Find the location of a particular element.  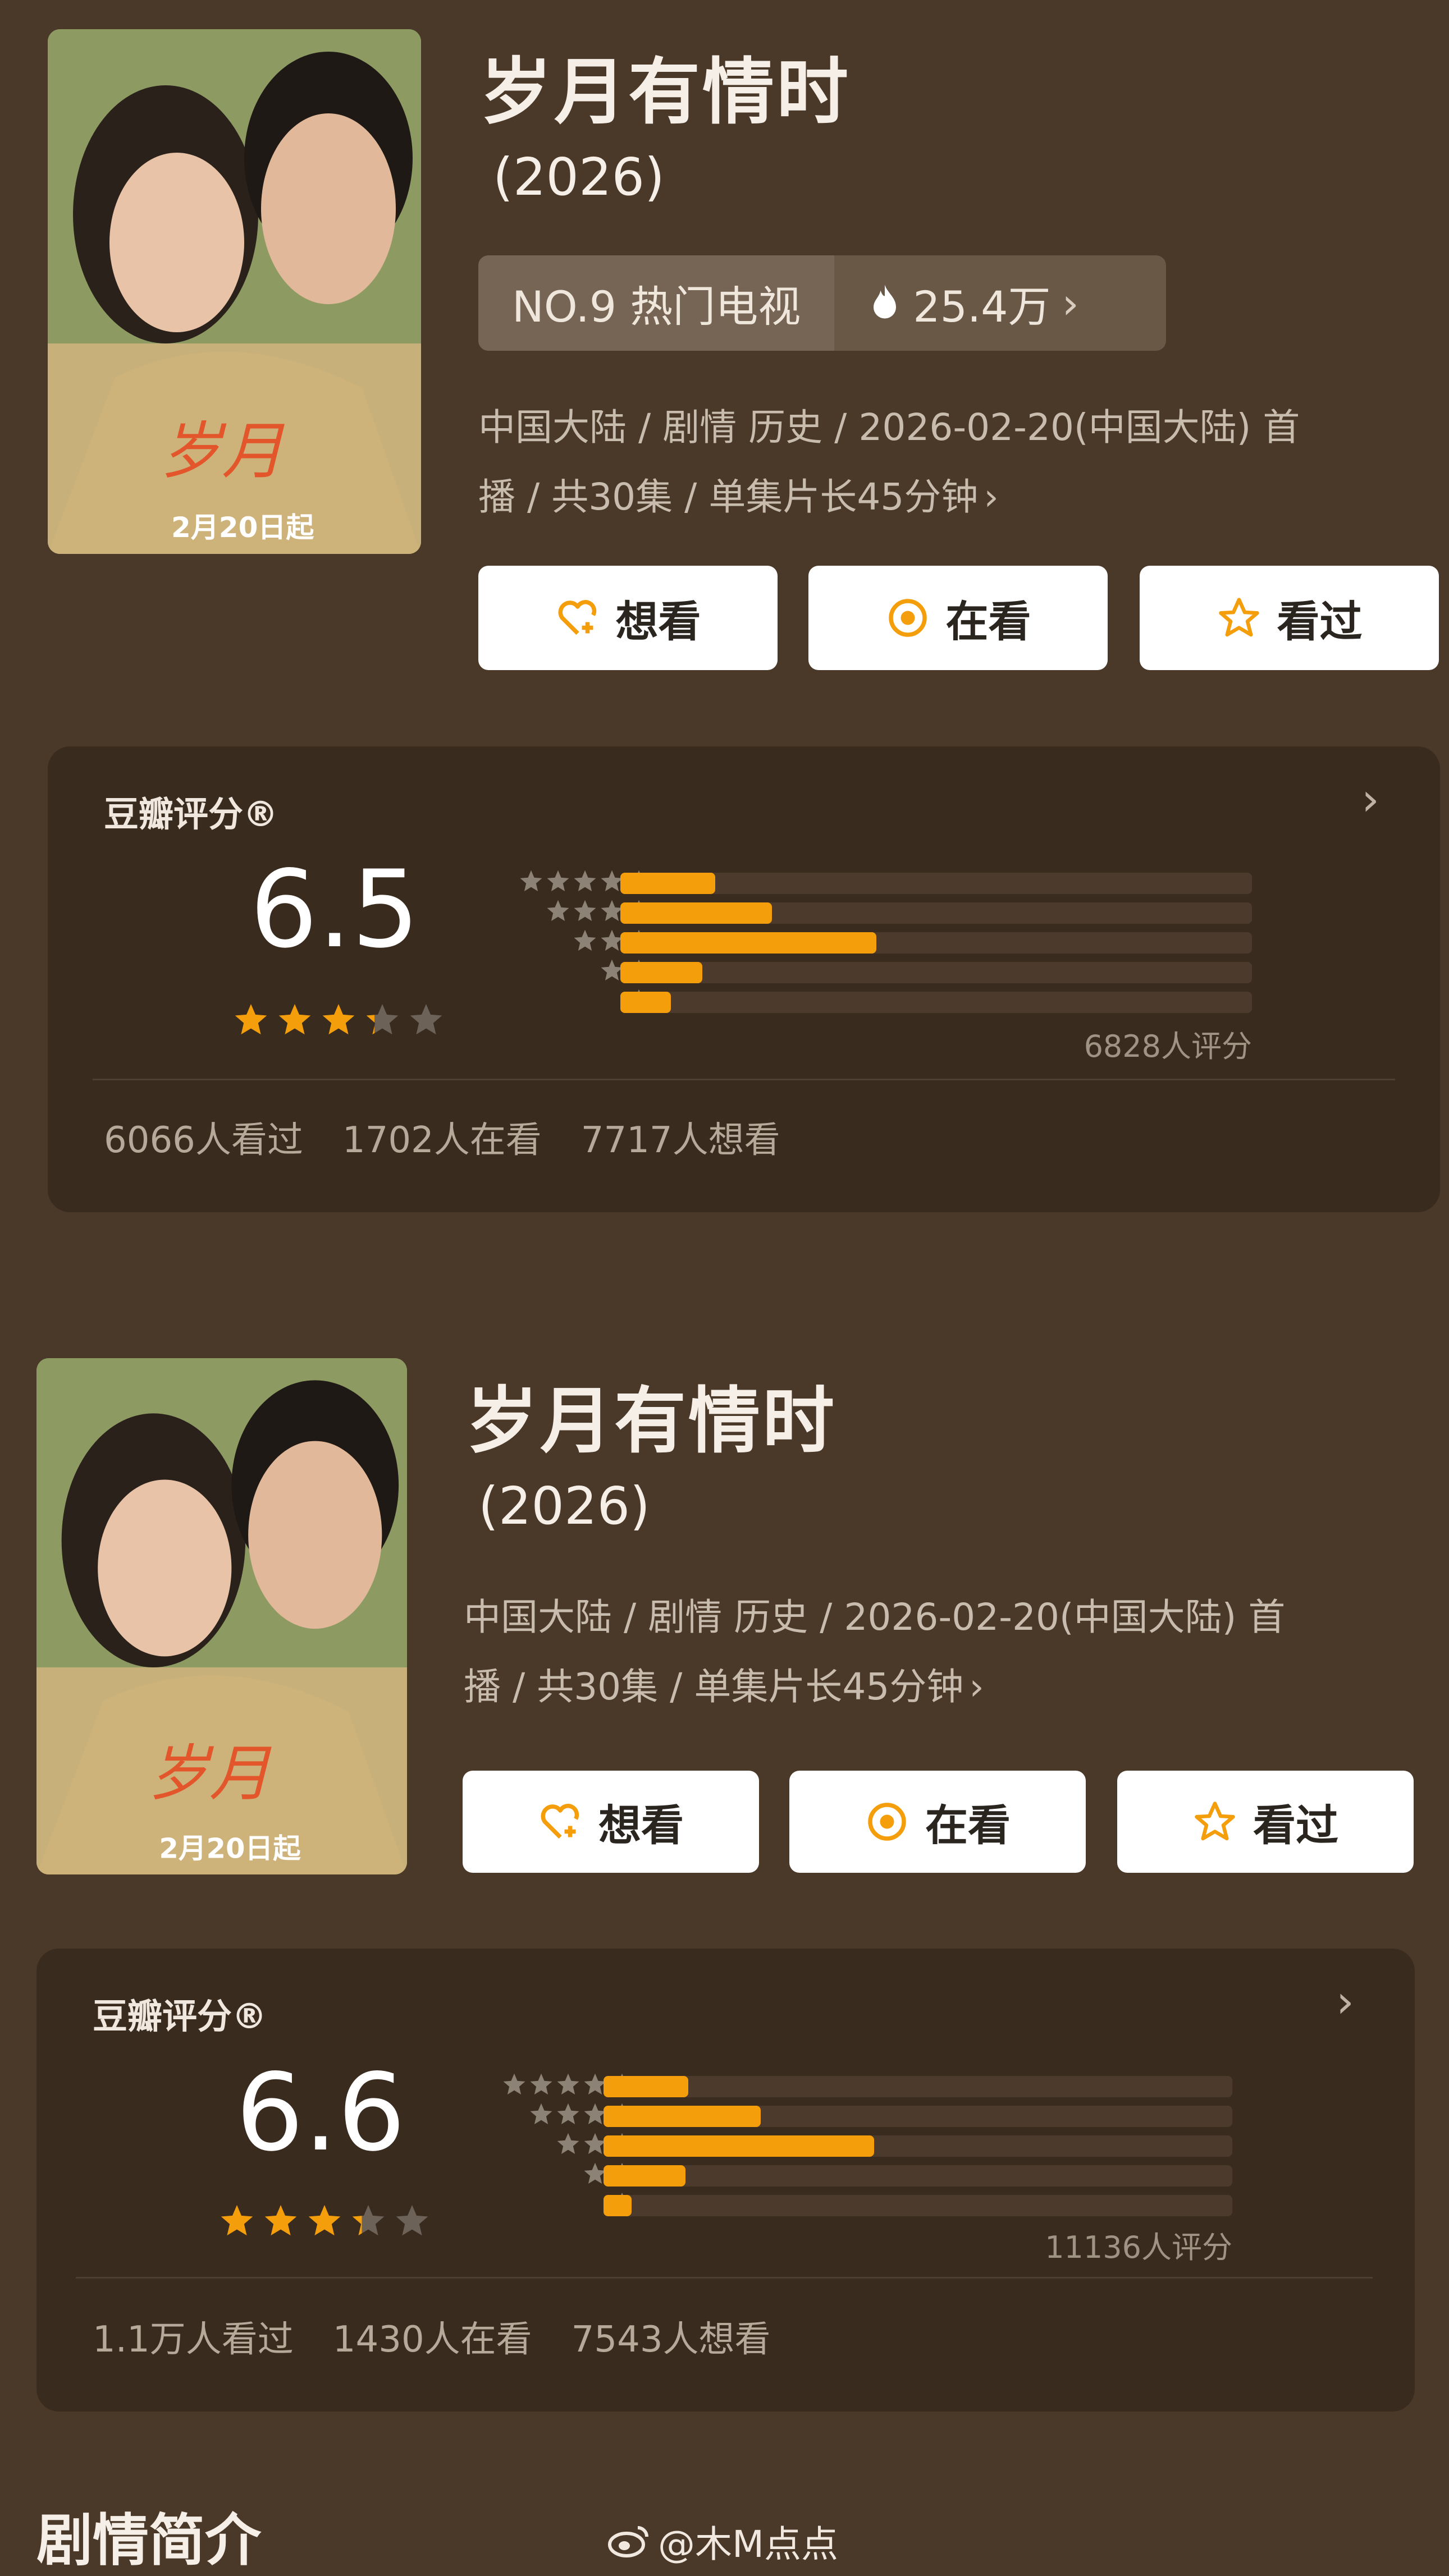

watch-counts: 6066人看过 1702人在看 7717人想看 is located at coordinates (442, 1137).